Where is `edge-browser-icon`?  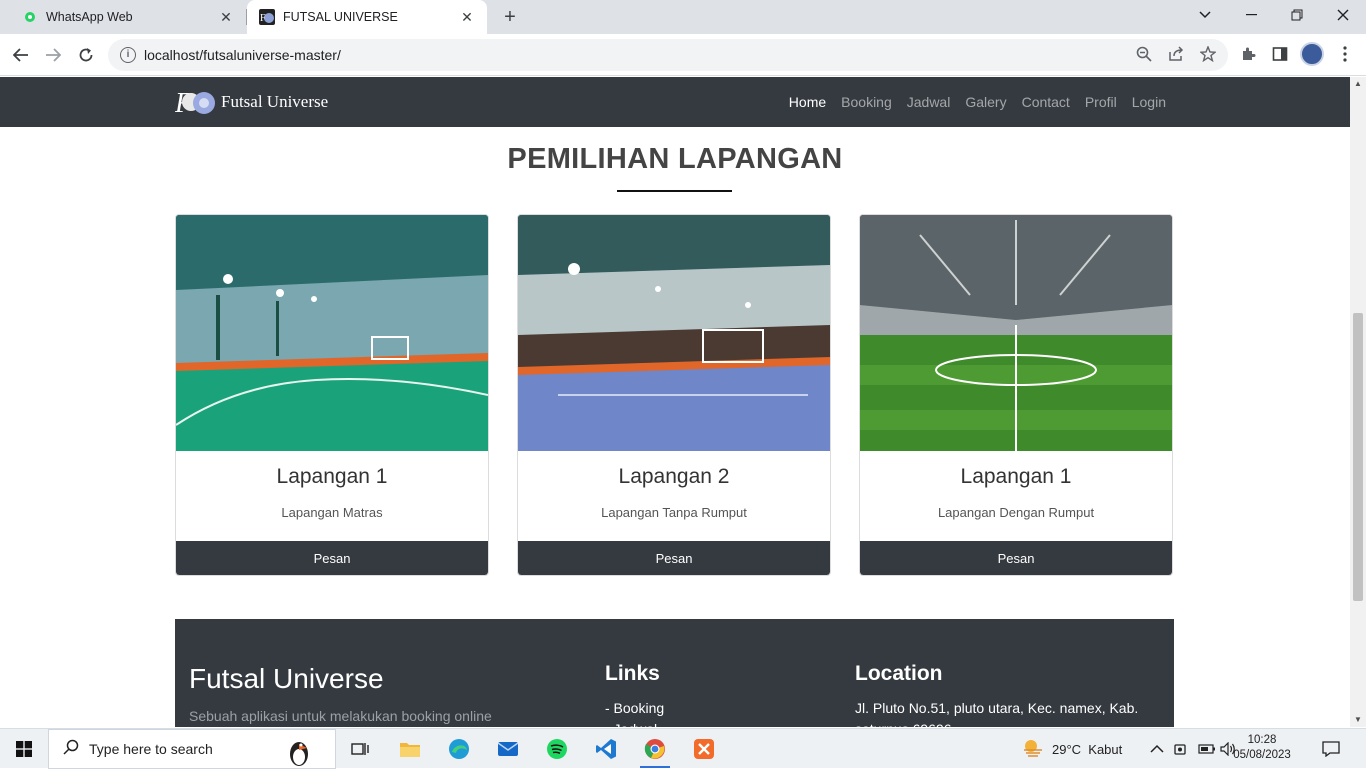
edge-browser-icon is located at coordinates (459, 749).